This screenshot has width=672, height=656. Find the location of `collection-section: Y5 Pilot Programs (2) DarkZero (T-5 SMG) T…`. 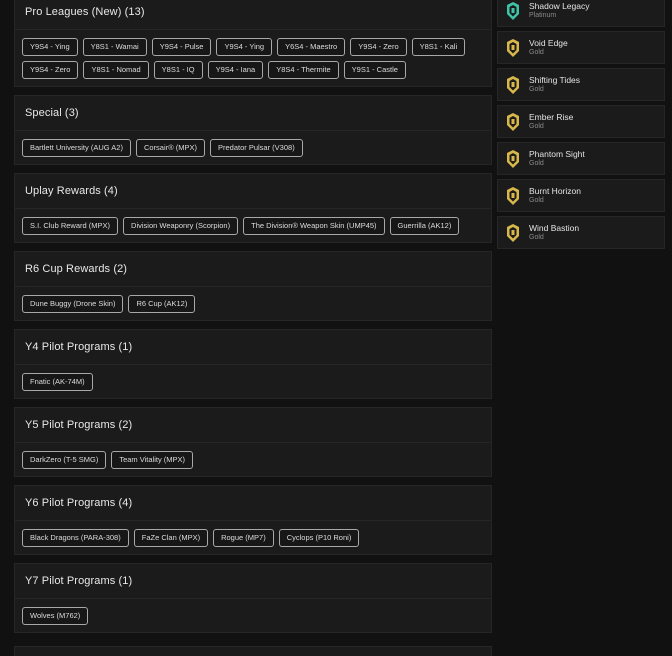

collection-section: Y5 Pilot Programs (2) DarkZero (T-5 SMG) T… is located at coordinates (253, 442).